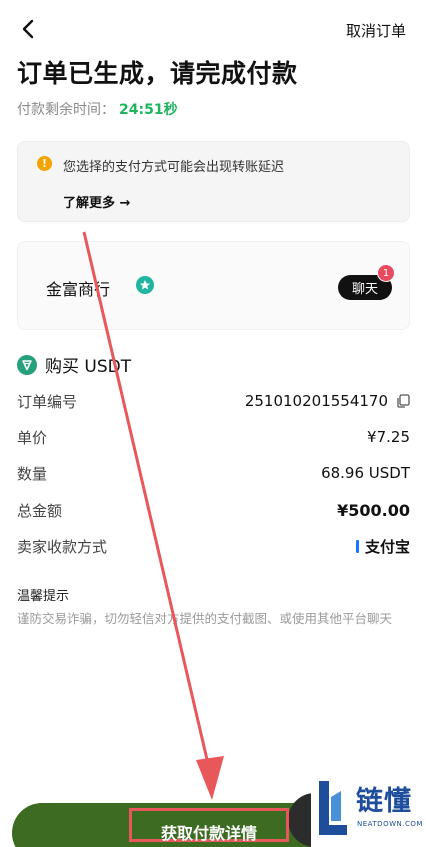  I want to click on back-button, so click(28, 29).